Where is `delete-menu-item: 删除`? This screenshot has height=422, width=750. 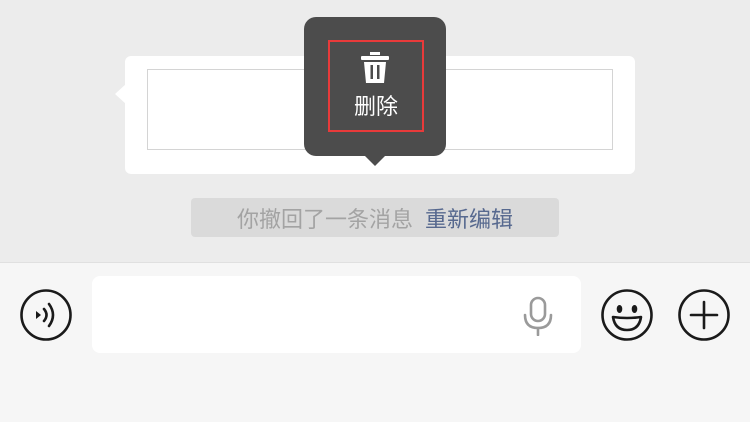
delete-menu-item: 删除 is located at coordinates (376, 86).